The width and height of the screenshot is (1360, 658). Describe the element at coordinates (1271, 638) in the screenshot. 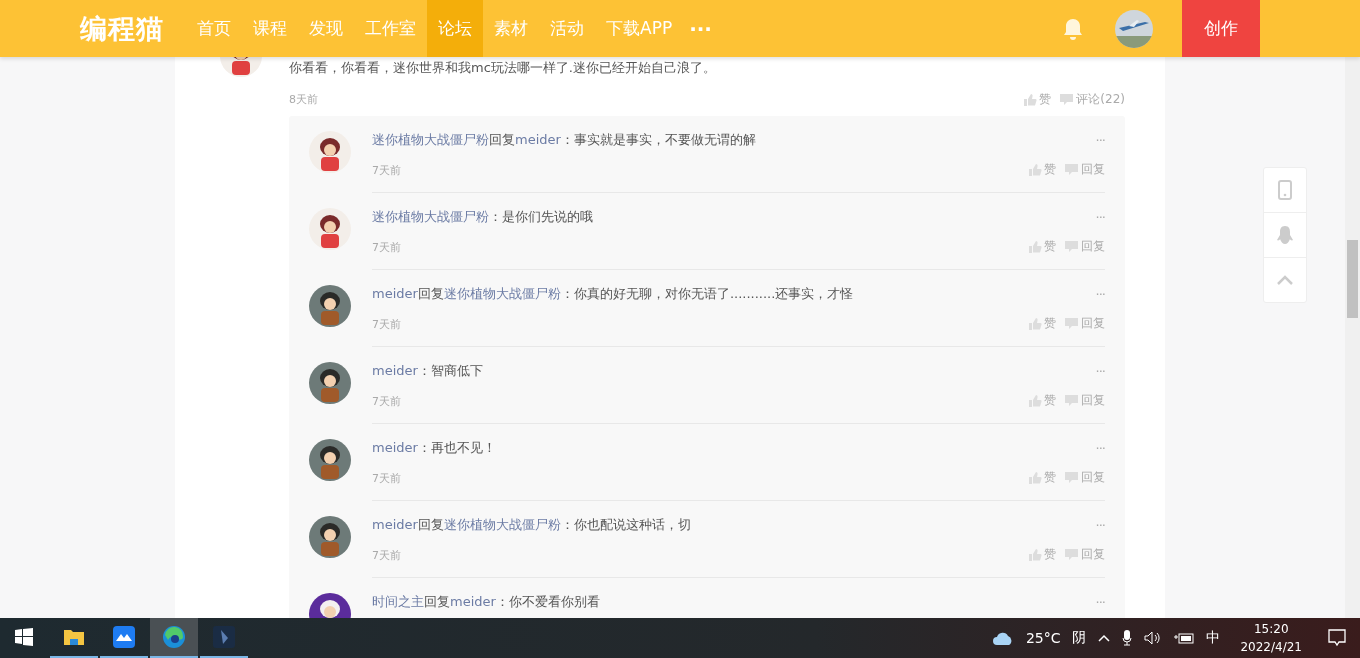

I see `clock: 15:20 2022/4/21` at that location.